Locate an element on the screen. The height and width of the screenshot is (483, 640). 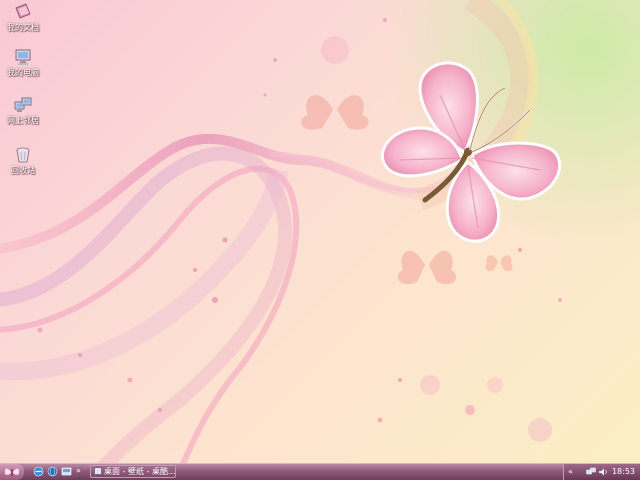
desktop-icon-label: 我的文档 is located at coordinates (23, 27).